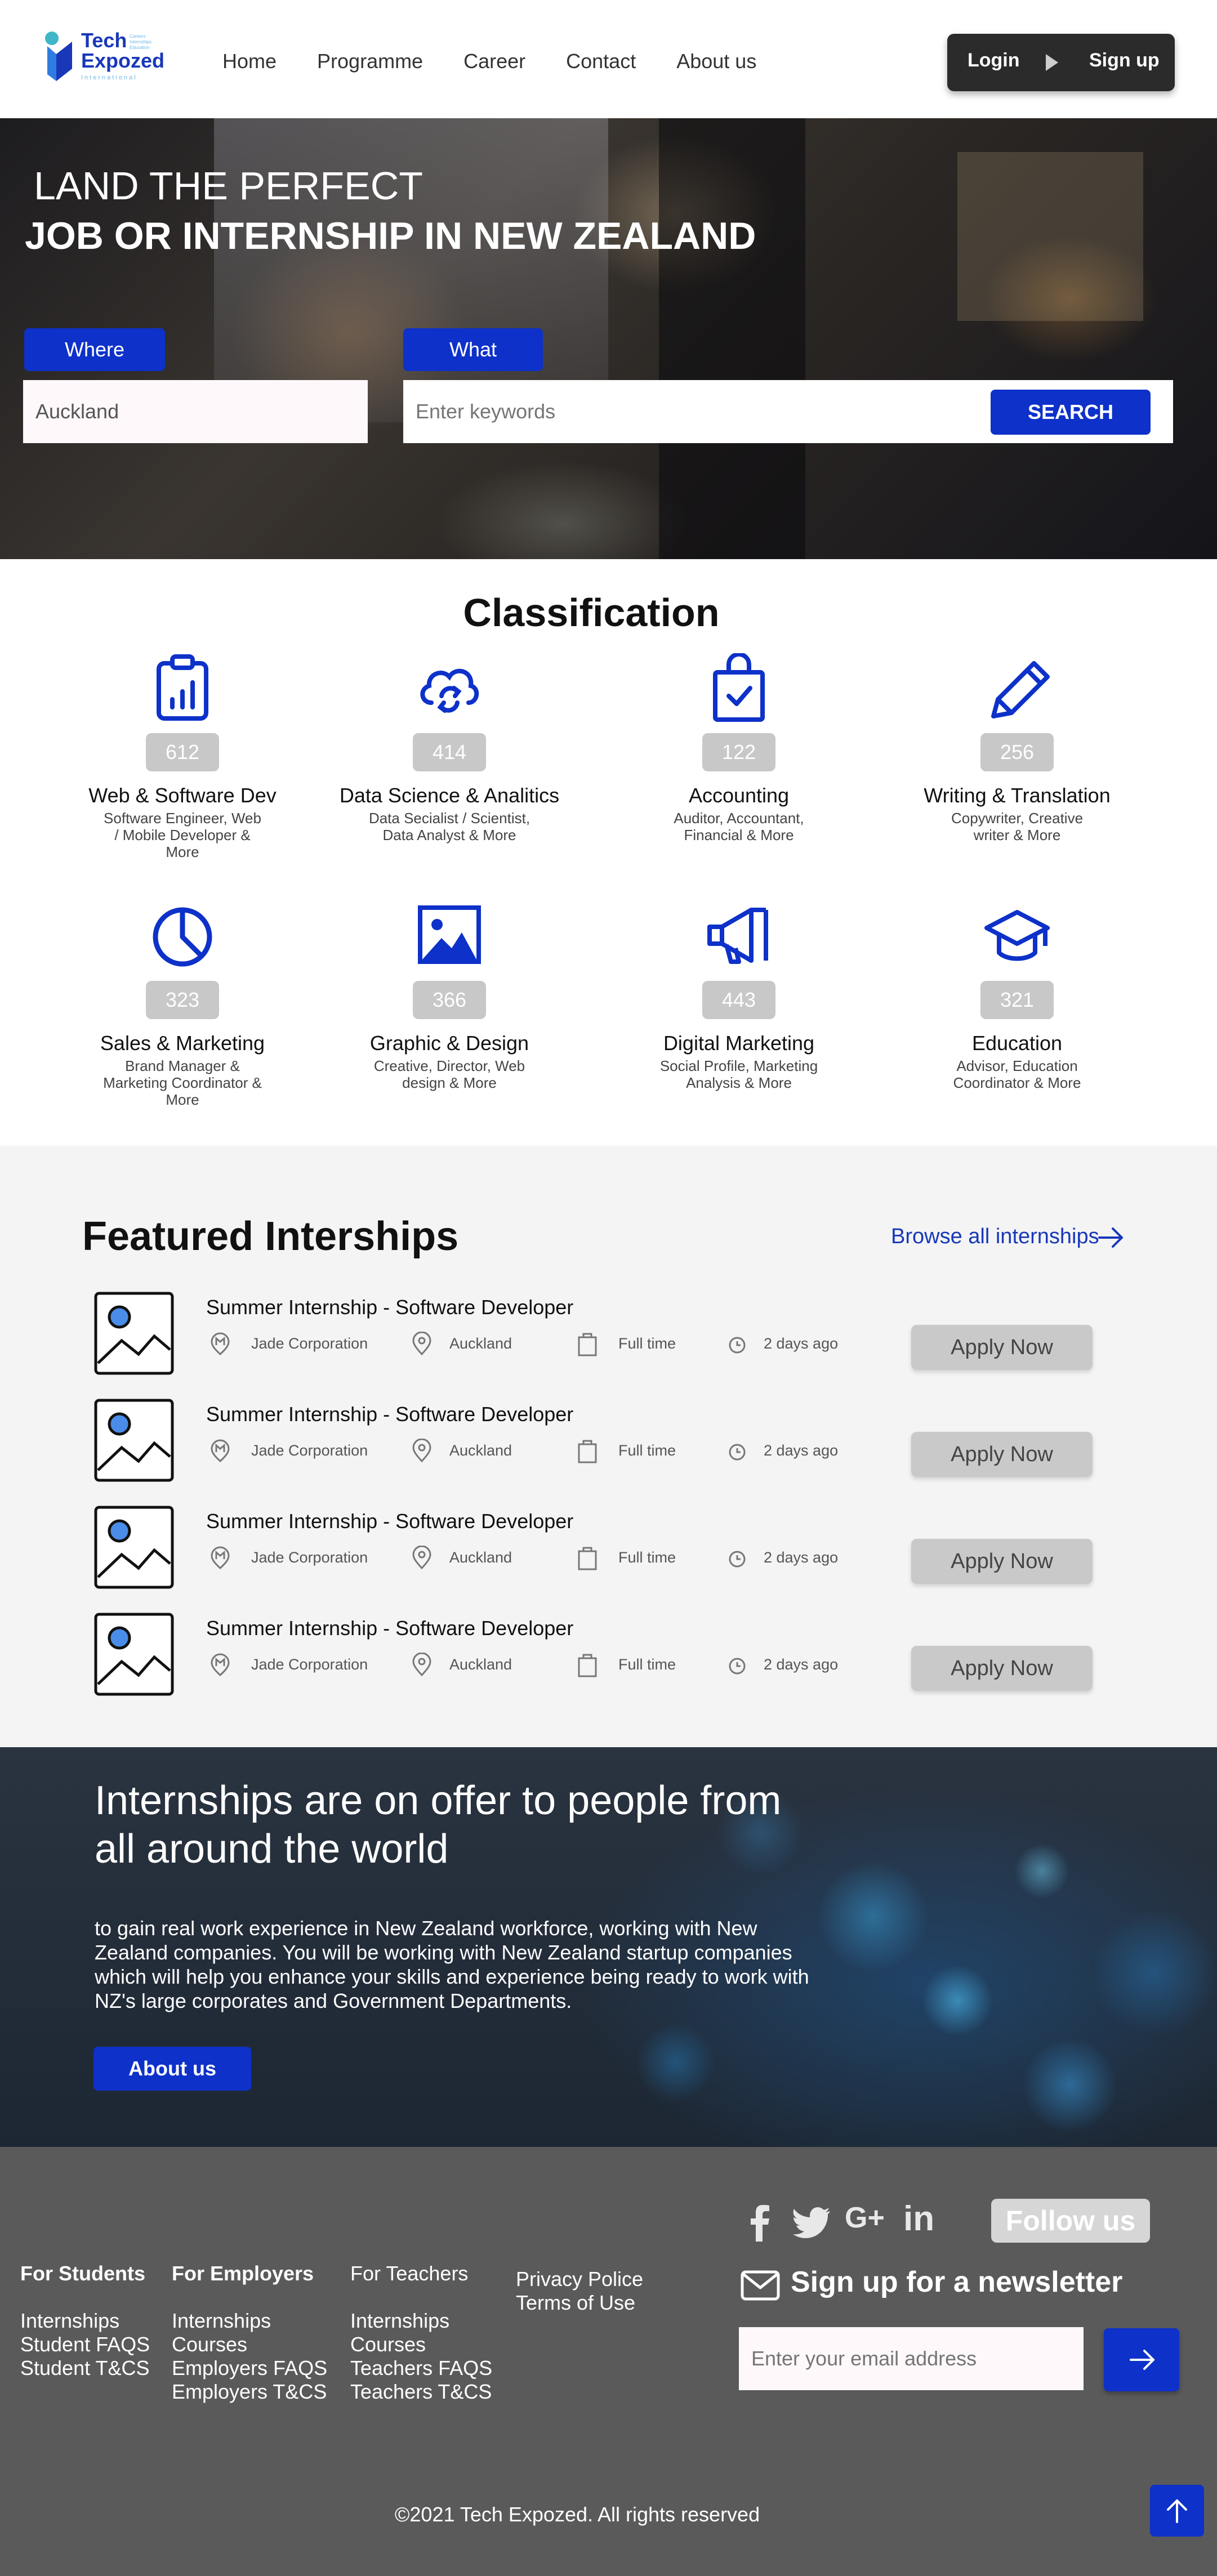 The height and width of the screenshot is (2576, 1217). Describe the element at coordinates (759, 2223) in the screenshot. I see `facebook-icon` at that location.